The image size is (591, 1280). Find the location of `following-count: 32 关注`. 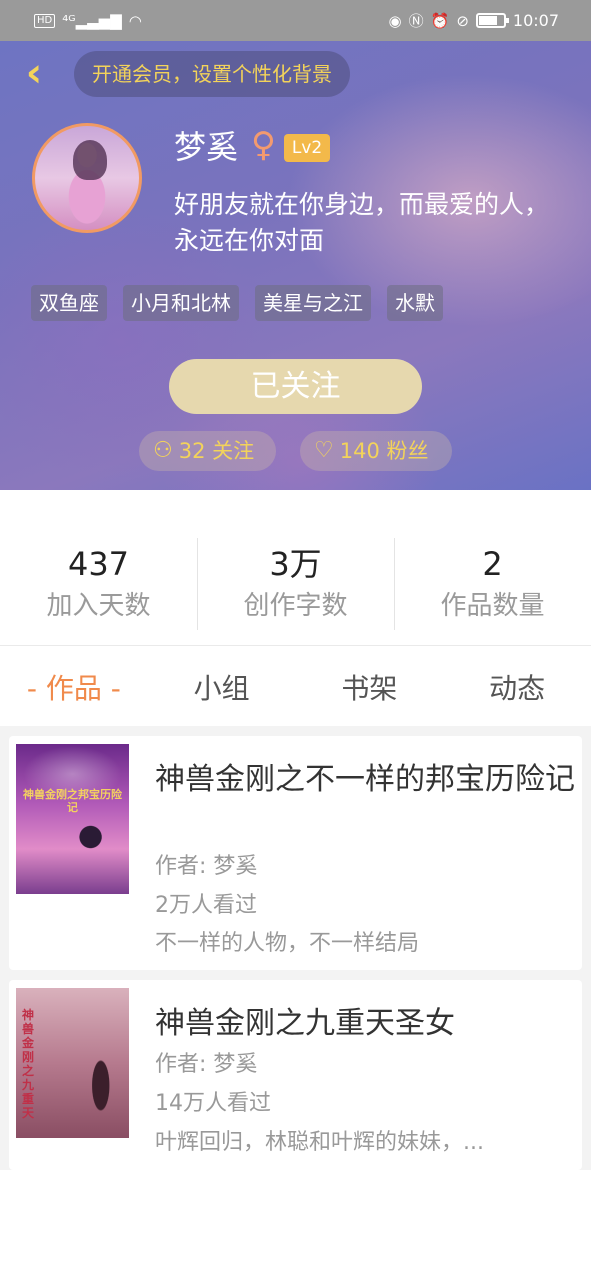

following-count: 32 关注 is located at coordinates (216, 451).